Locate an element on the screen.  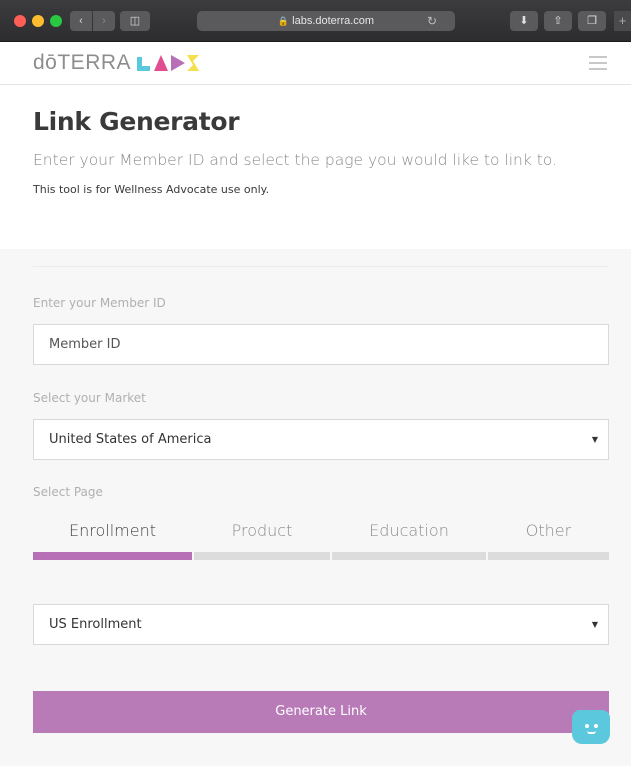
tab-indicator-other is located at coordinates (548, 556).